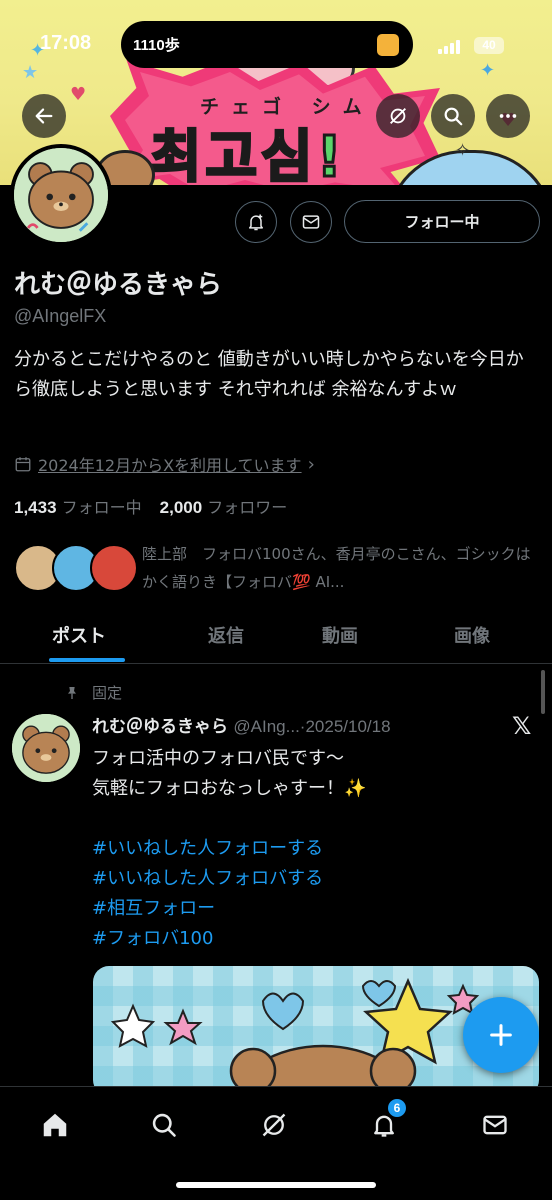 The width and height of the screenshot is (552, 1200). I want to click on post-header: れむ＠ゆるきゃら @AIng...·2025/10/18, so click(241, 724).